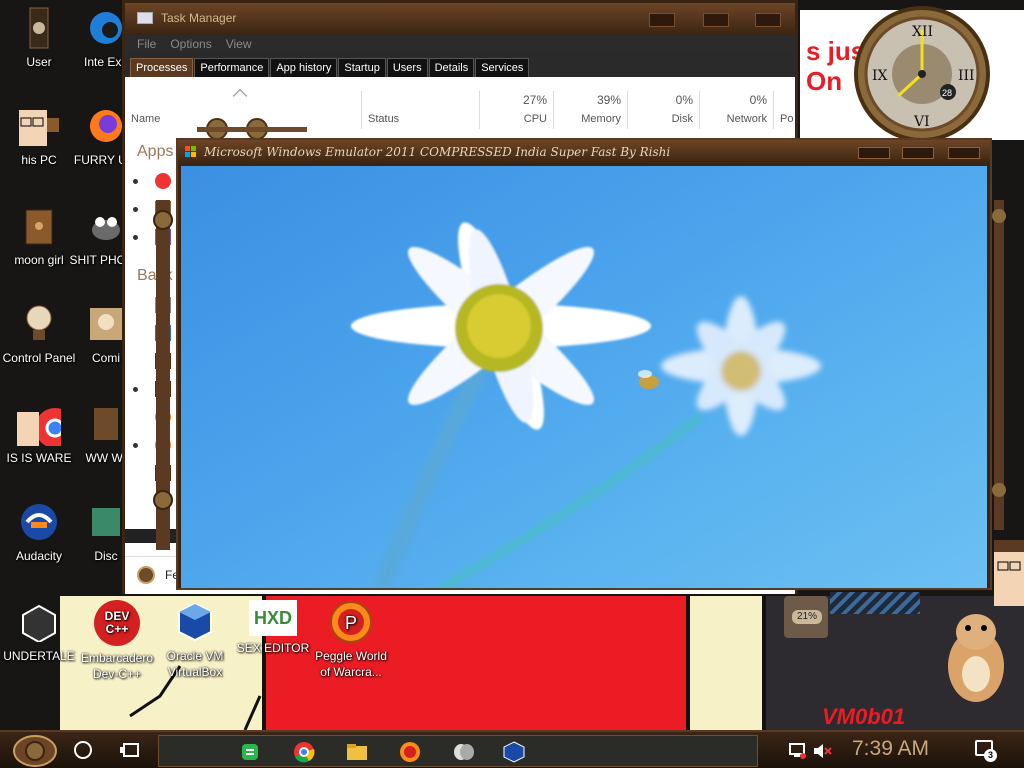 This screenshot has width=1024, height=768. I want to click on desktop-icon-label: User, so click(39, 62).